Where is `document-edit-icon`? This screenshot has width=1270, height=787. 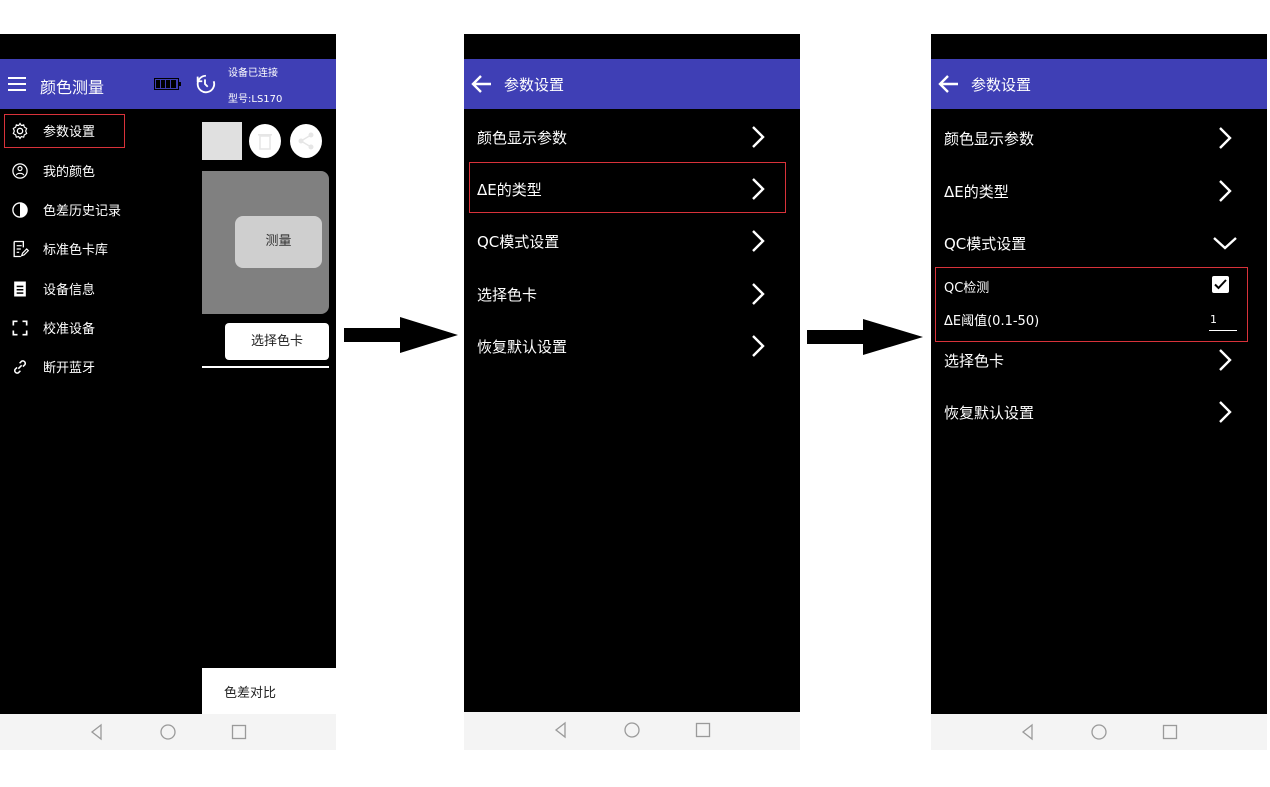 document-edit-icon is located at coordinates (21, 249).